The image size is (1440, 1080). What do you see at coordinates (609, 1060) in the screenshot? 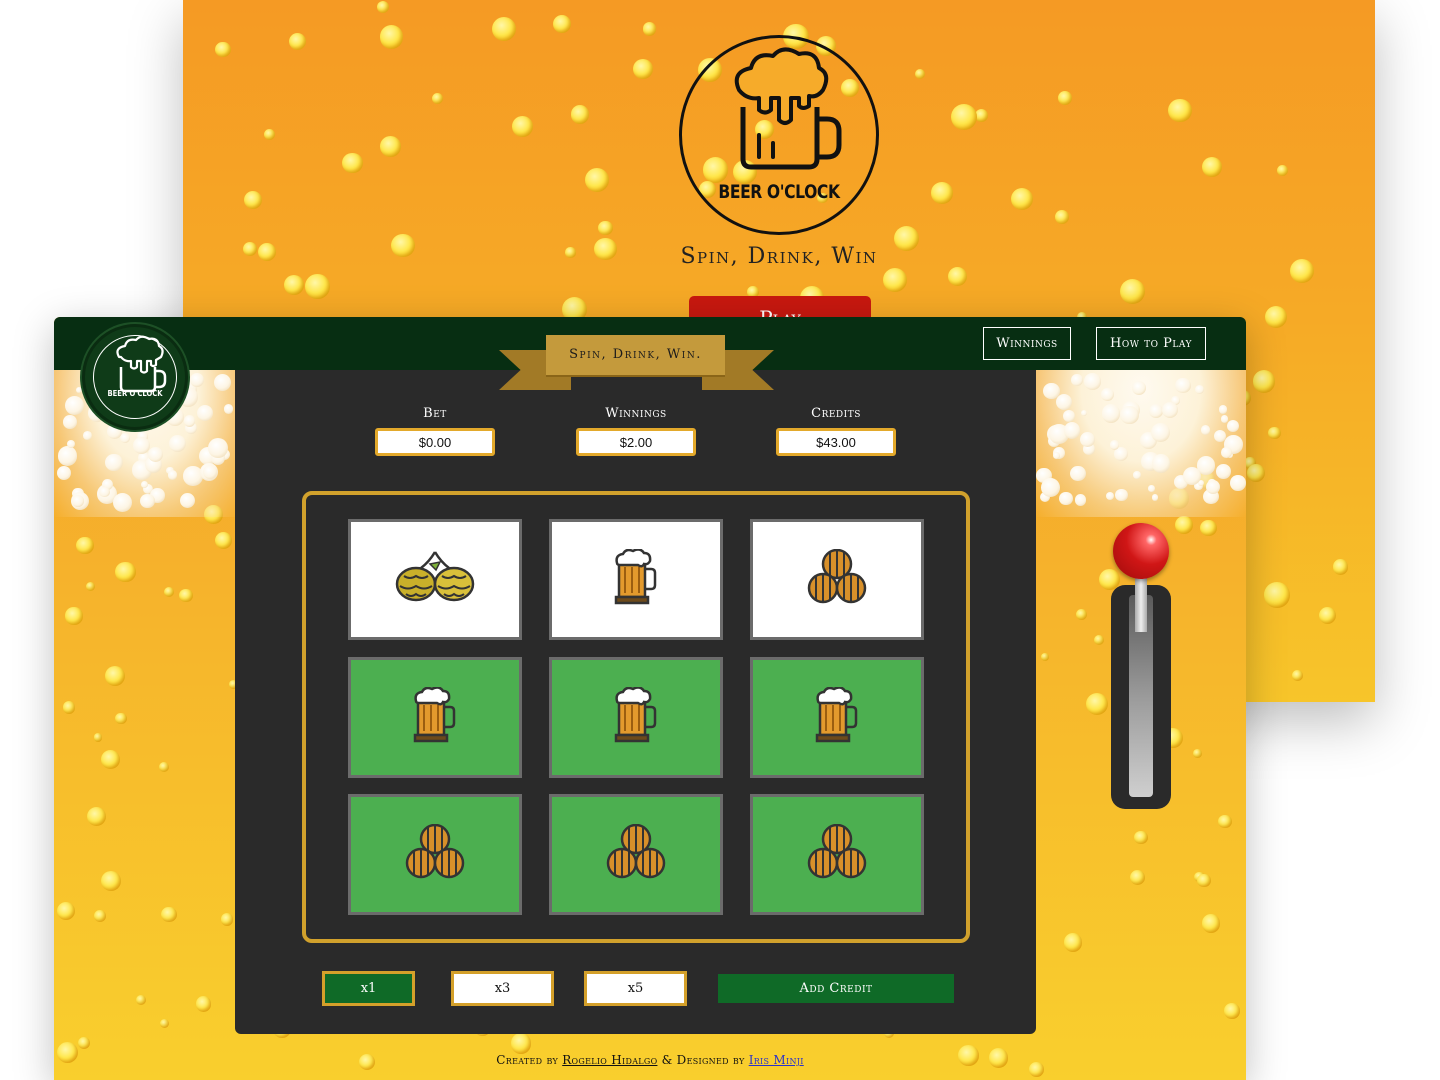
I see `creator-link: Rogelio Hidalgo` at bounding box center [609, 1060].